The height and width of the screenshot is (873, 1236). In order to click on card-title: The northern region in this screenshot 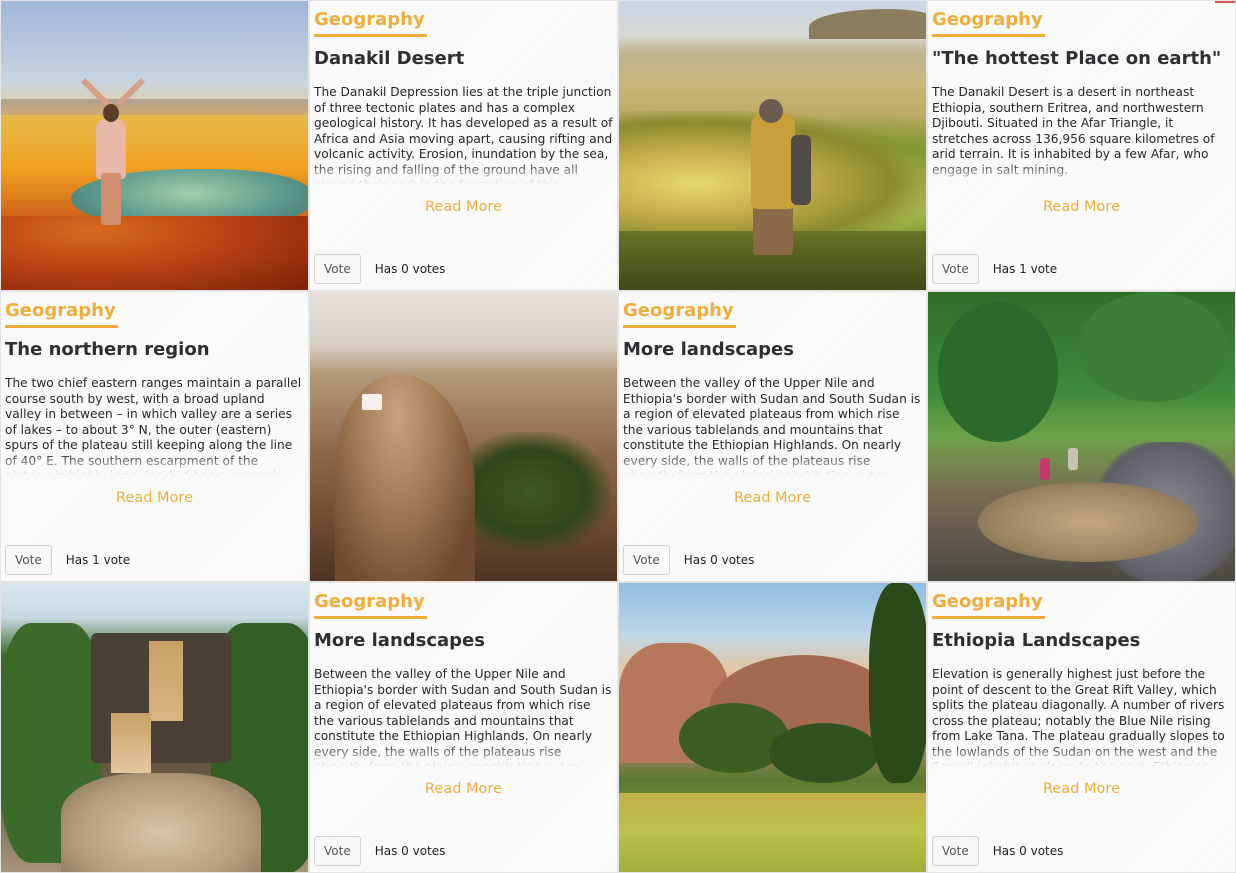, I will do `click(107, 349)`.